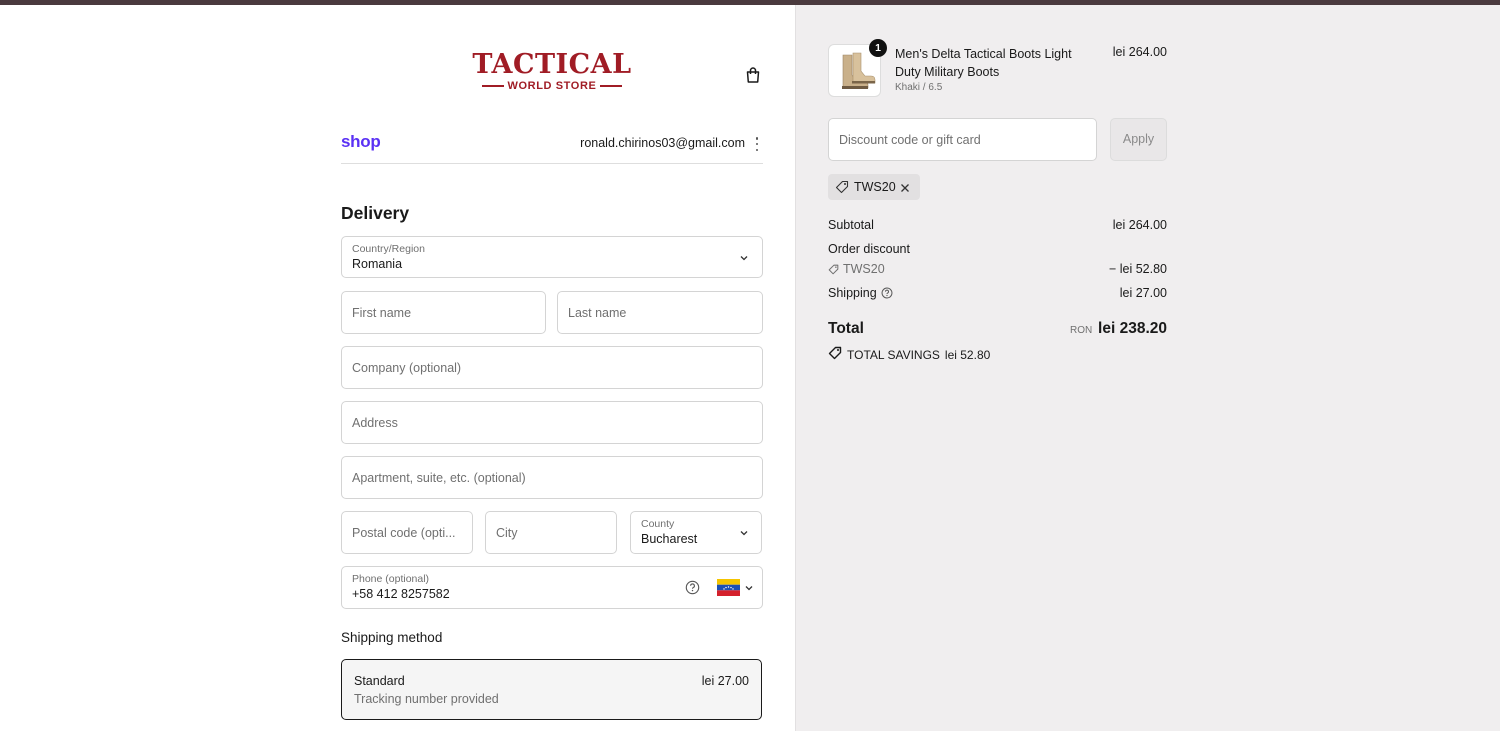  I want to click on phone-field: Phone (optional) +58 412 8257582, so click(552, 587).